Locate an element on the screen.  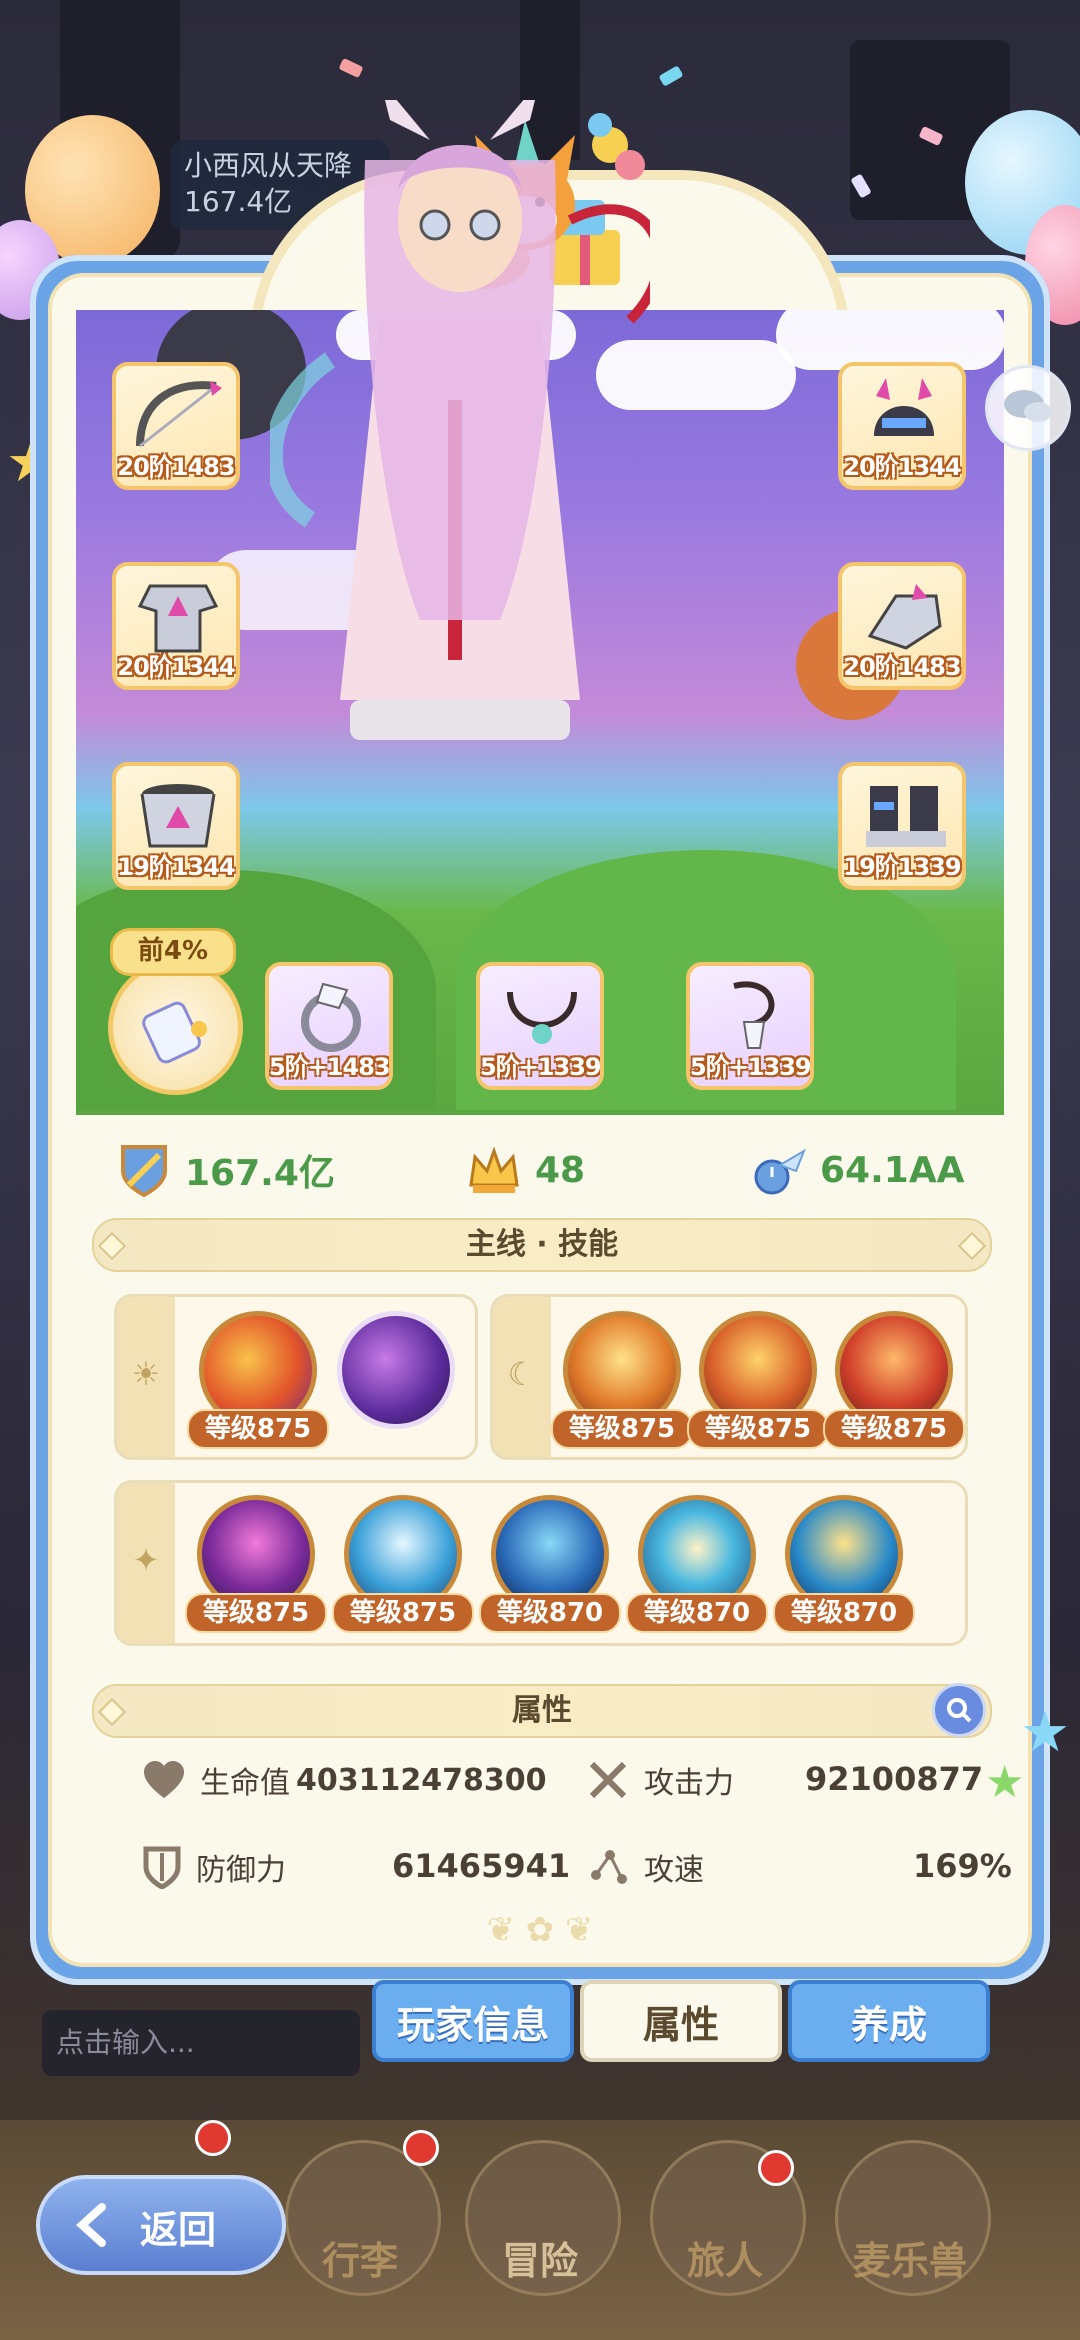
shield-icon is located at coordinates (162, 1867).